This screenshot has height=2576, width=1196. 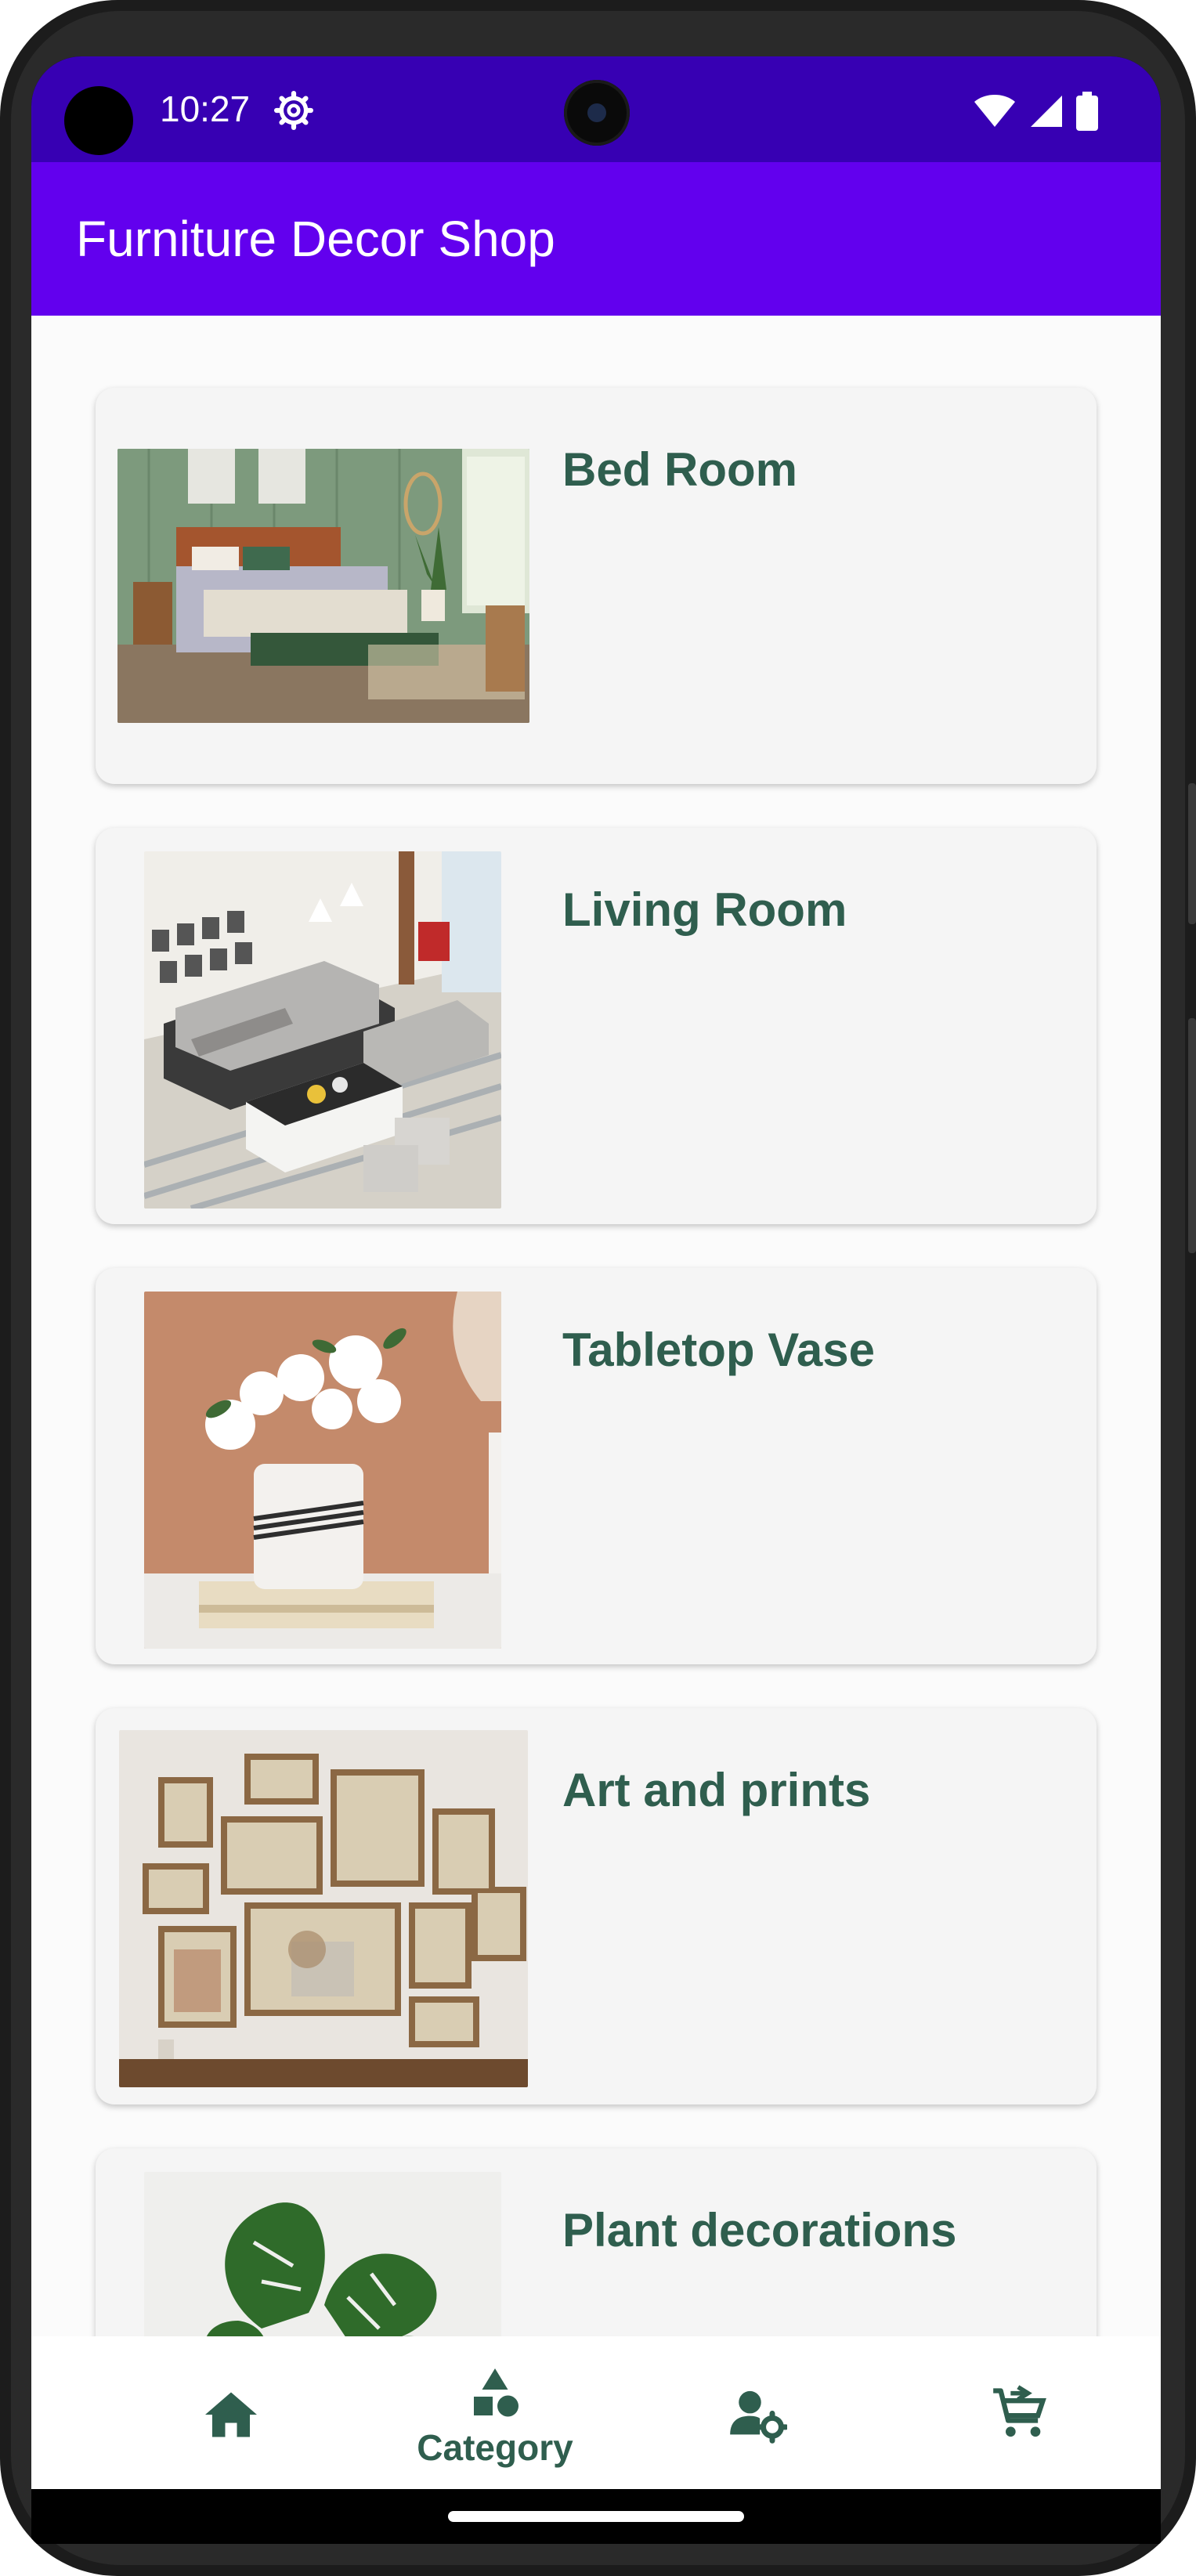 I want to click on camera-cutout-left, so click(x=98, y=120).